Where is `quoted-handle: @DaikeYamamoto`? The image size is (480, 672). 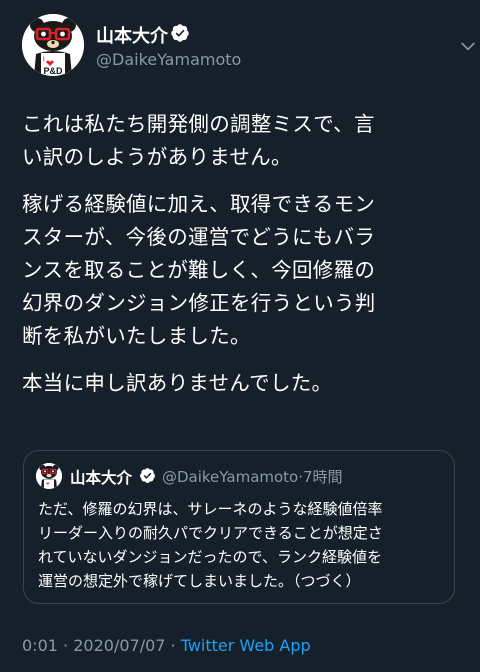
quoted-handle: @DaikeYamamoto is located at coordinates (230, 477).